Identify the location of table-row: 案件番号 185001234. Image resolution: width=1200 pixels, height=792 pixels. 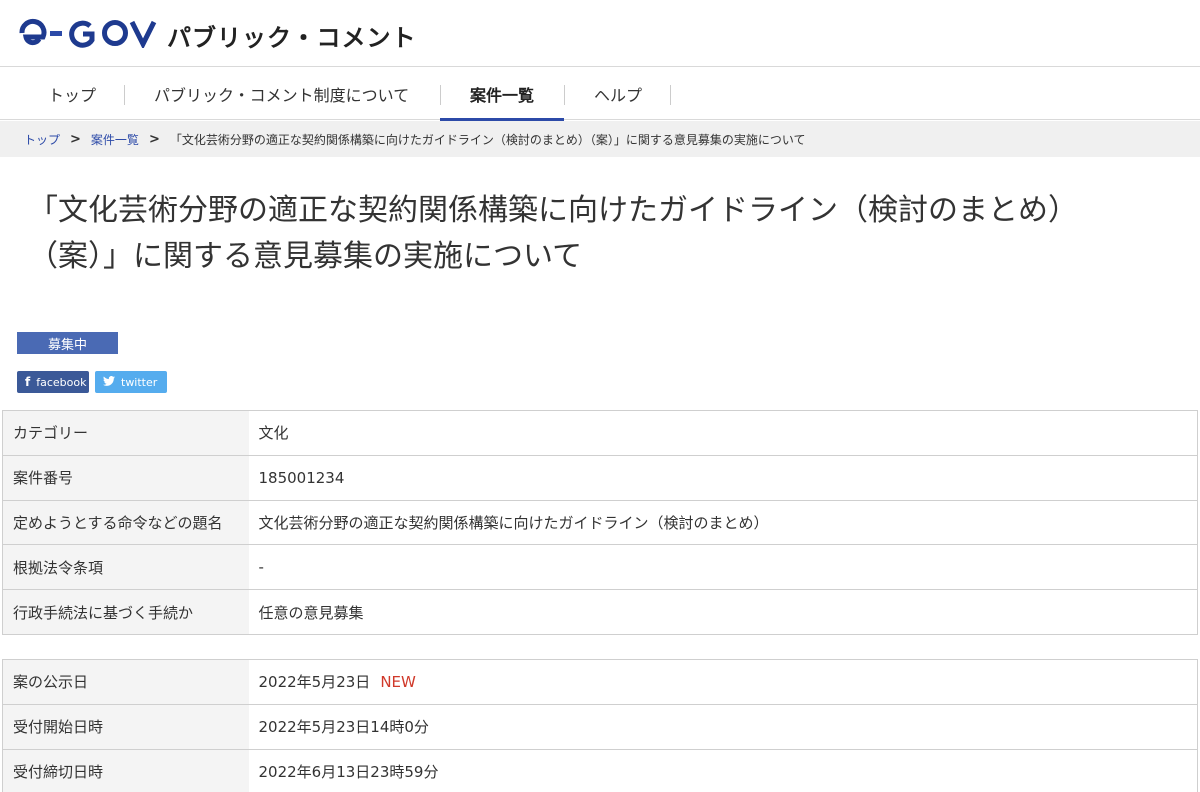
(600, 478).